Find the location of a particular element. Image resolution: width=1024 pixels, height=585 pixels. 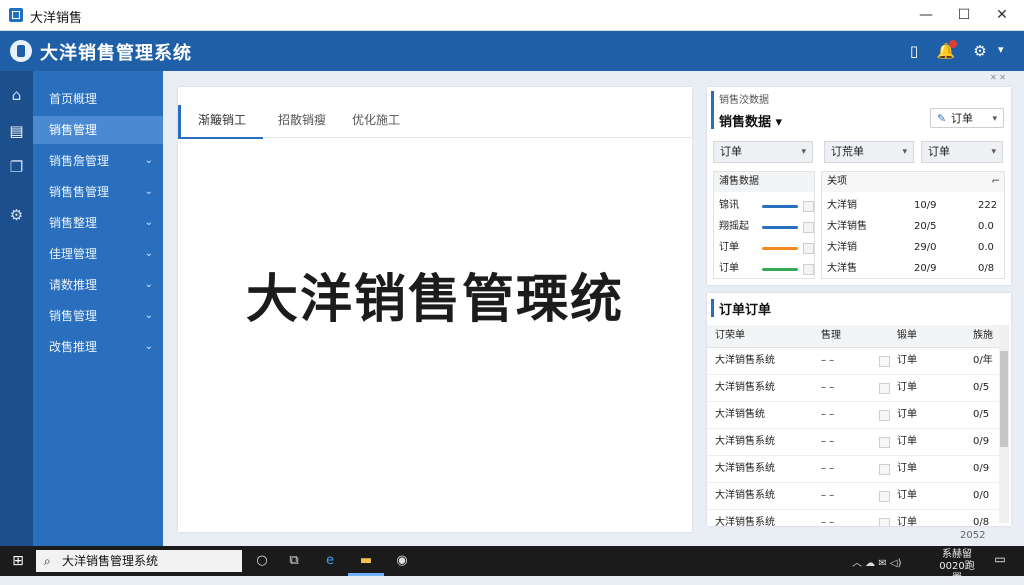

table-row: 大洋销售系统 – – 订单 0/年 is located at coordinates (853, 361).